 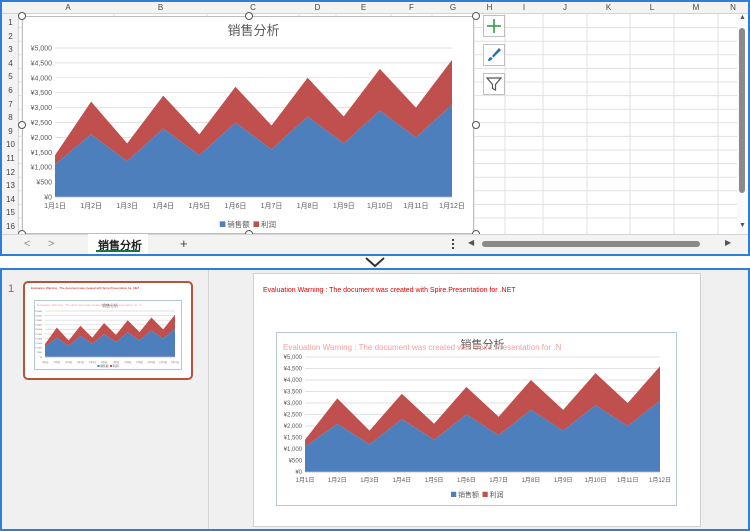 What do you see at coordinates (742, 17) in the screenshot?
I see `scroll-up-arrow: ▲` at bounding box center [742, 17].